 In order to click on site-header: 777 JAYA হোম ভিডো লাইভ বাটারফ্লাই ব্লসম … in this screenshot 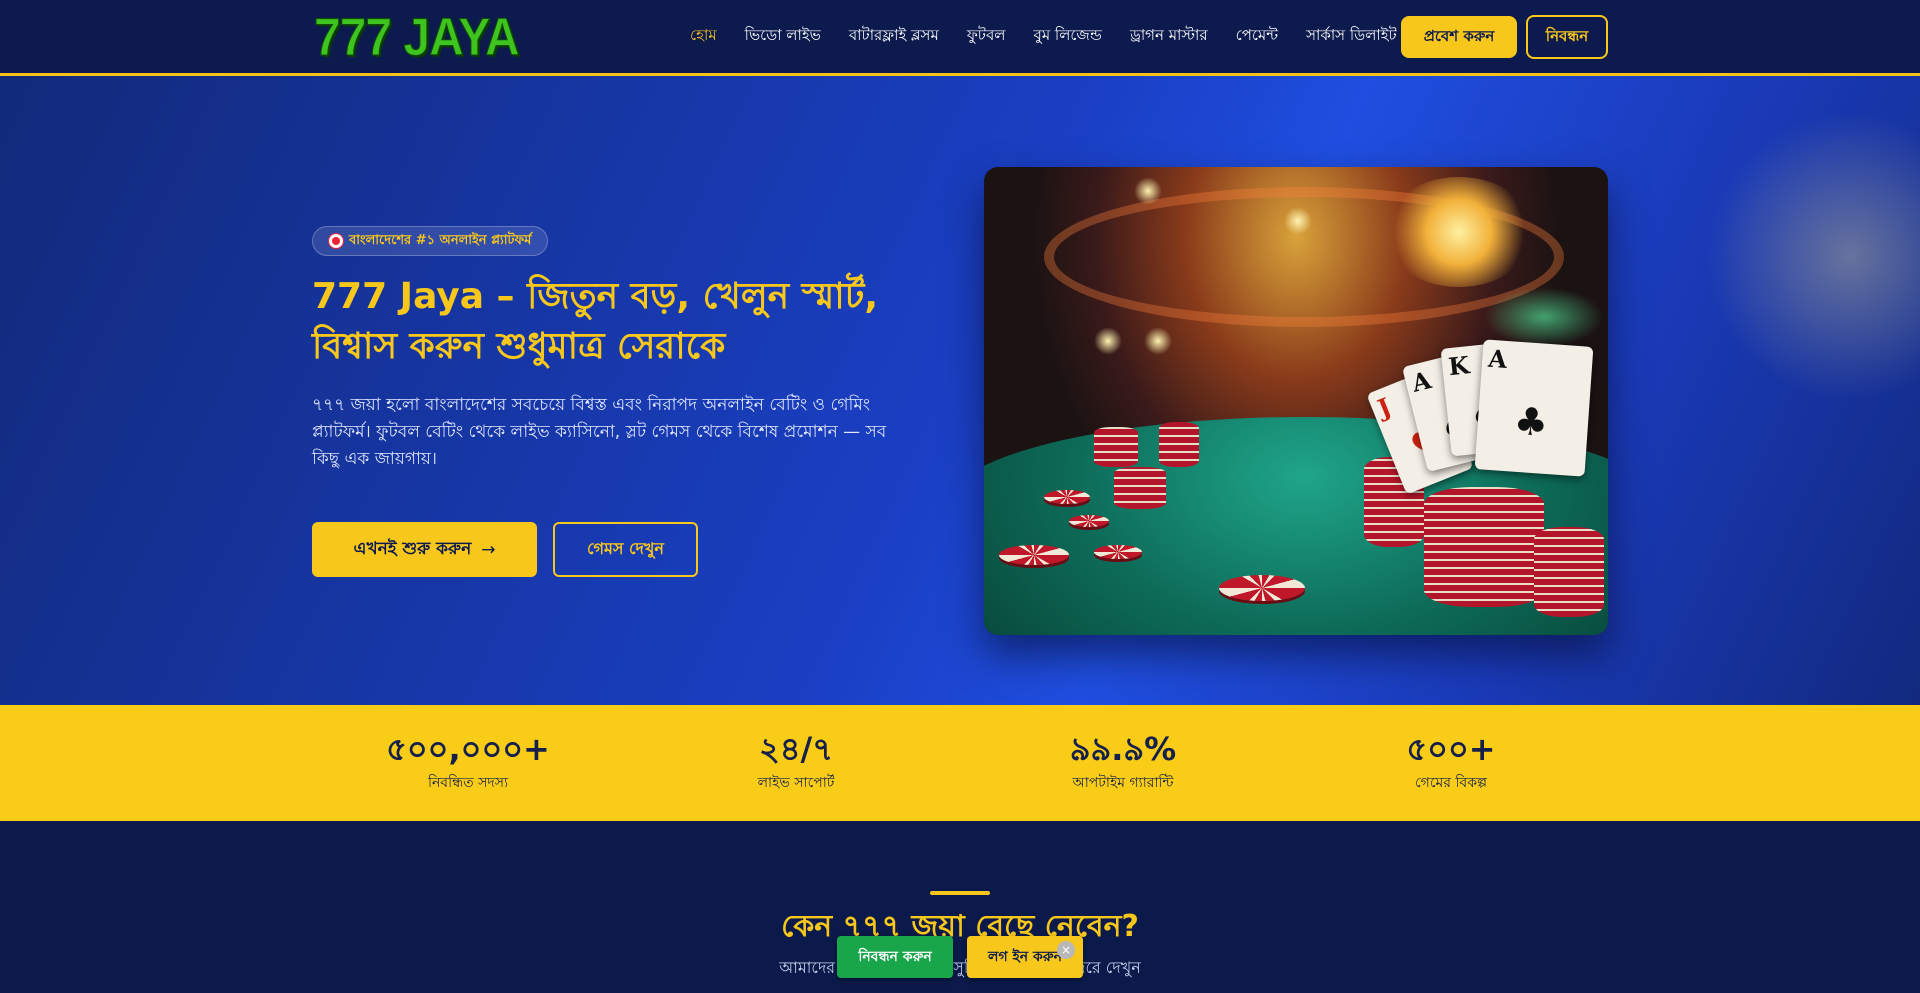, I will do `click(960, 38)`.